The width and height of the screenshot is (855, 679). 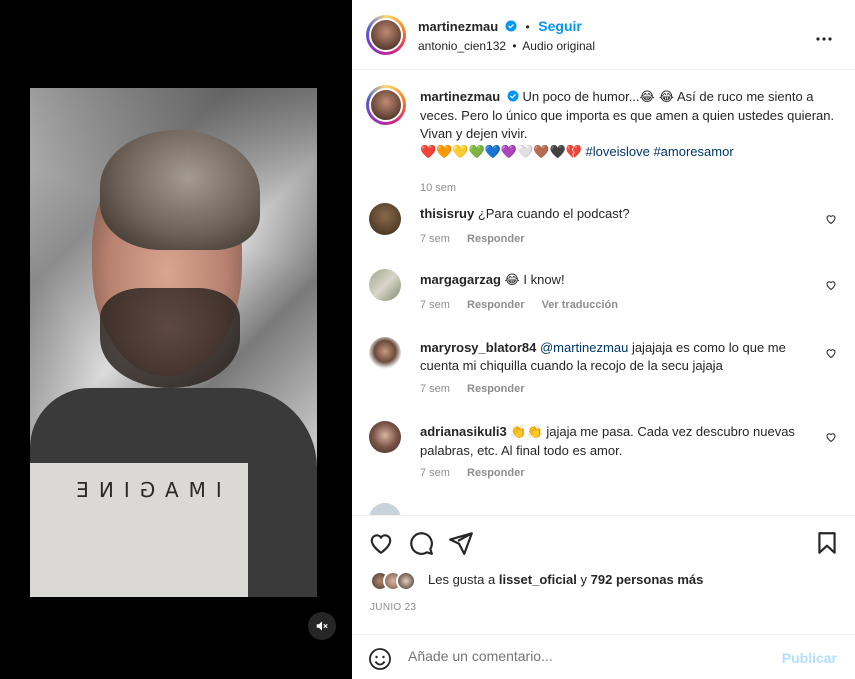 I want to click on comment-text: I know!, so click(x=544, y=279).